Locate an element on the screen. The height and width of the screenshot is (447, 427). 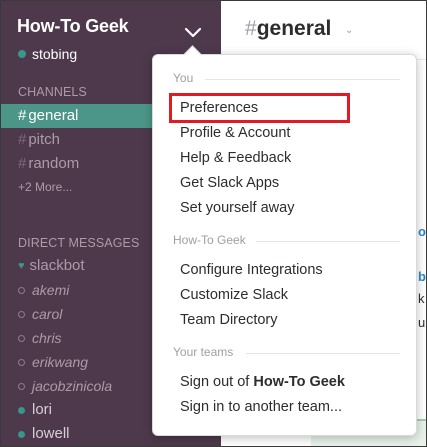
dm-item-akemi: akemi is located at coordinates (43, 290).